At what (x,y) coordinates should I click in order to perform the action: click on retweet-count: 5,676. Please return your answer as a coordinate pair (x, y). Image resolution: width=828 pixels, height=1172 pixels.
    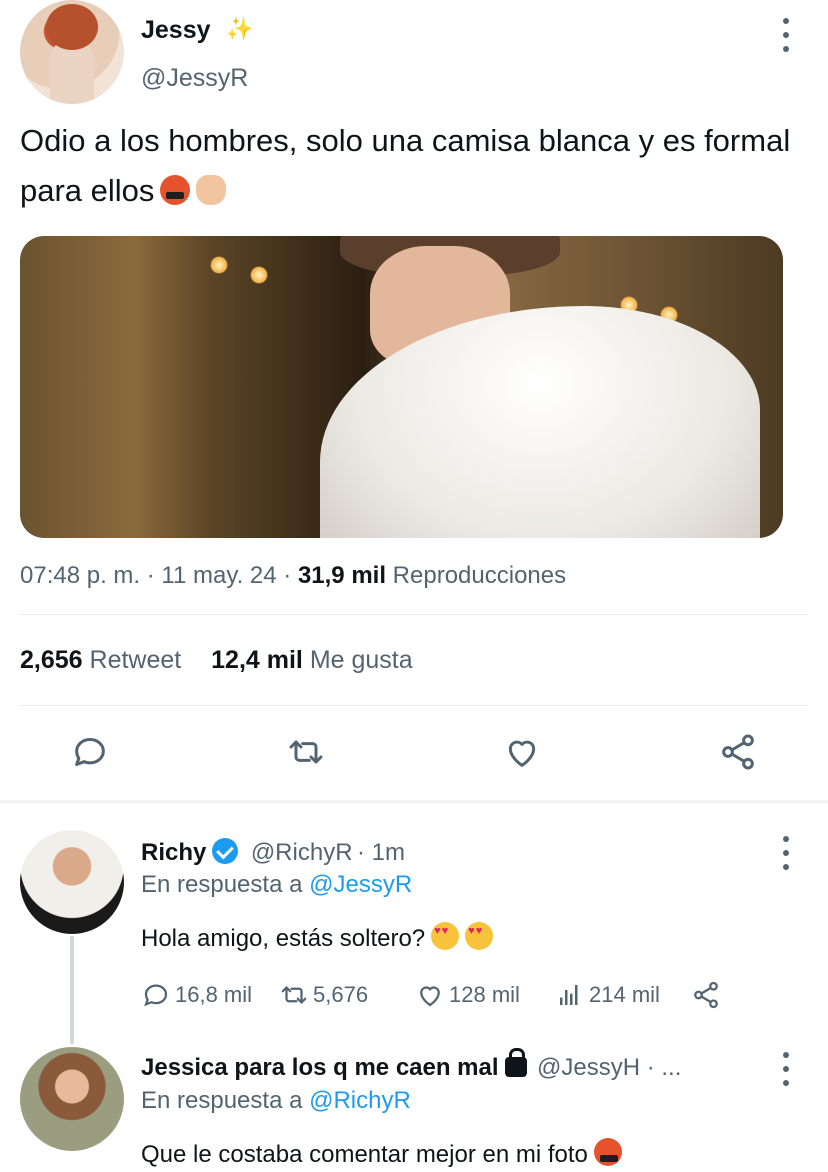
    Looking at the image, I should click on (341, 994).